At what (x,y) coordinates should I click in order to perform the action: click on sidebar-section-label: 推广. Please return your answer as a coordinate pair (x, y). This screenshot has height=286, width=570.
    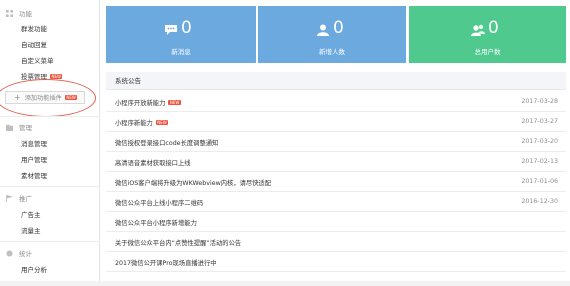
    Looking at the image, I should click on (25, 199).